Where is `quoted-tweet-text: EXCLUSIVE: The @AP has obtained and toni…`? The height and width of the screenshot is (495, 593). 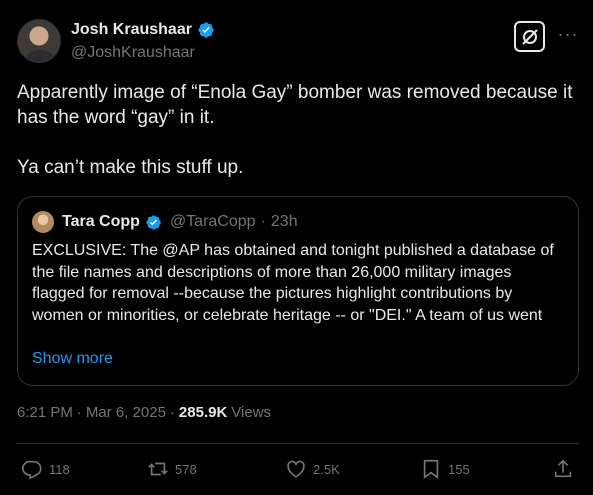
quoted-tweet-text: EXCLUSIVE: The @AP has obtained and toni… is located at coordinates (293, 283).